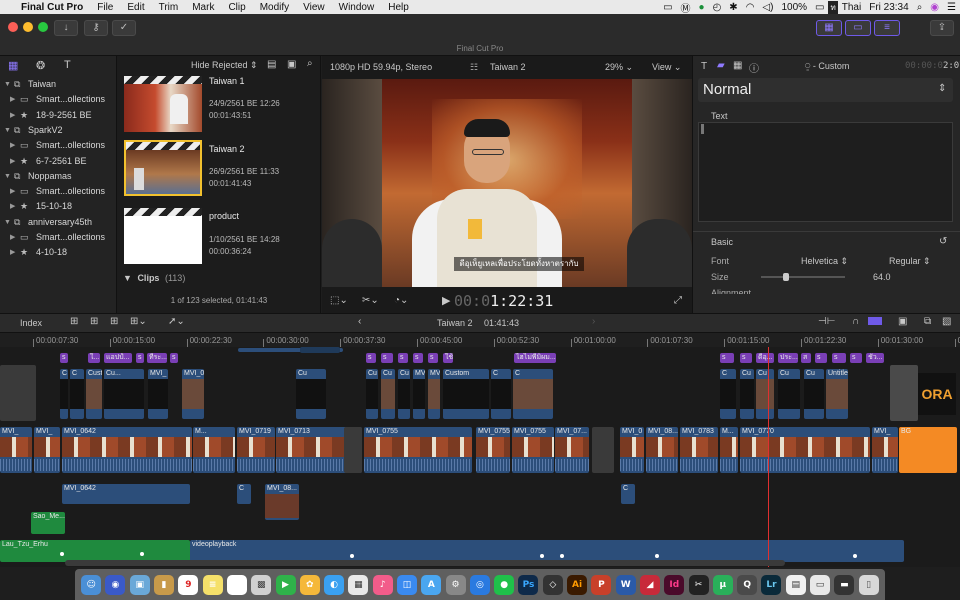  Describe the element at coordinates (261, 584) in the screenshot. I see `maps-icon: ▩` at that location.